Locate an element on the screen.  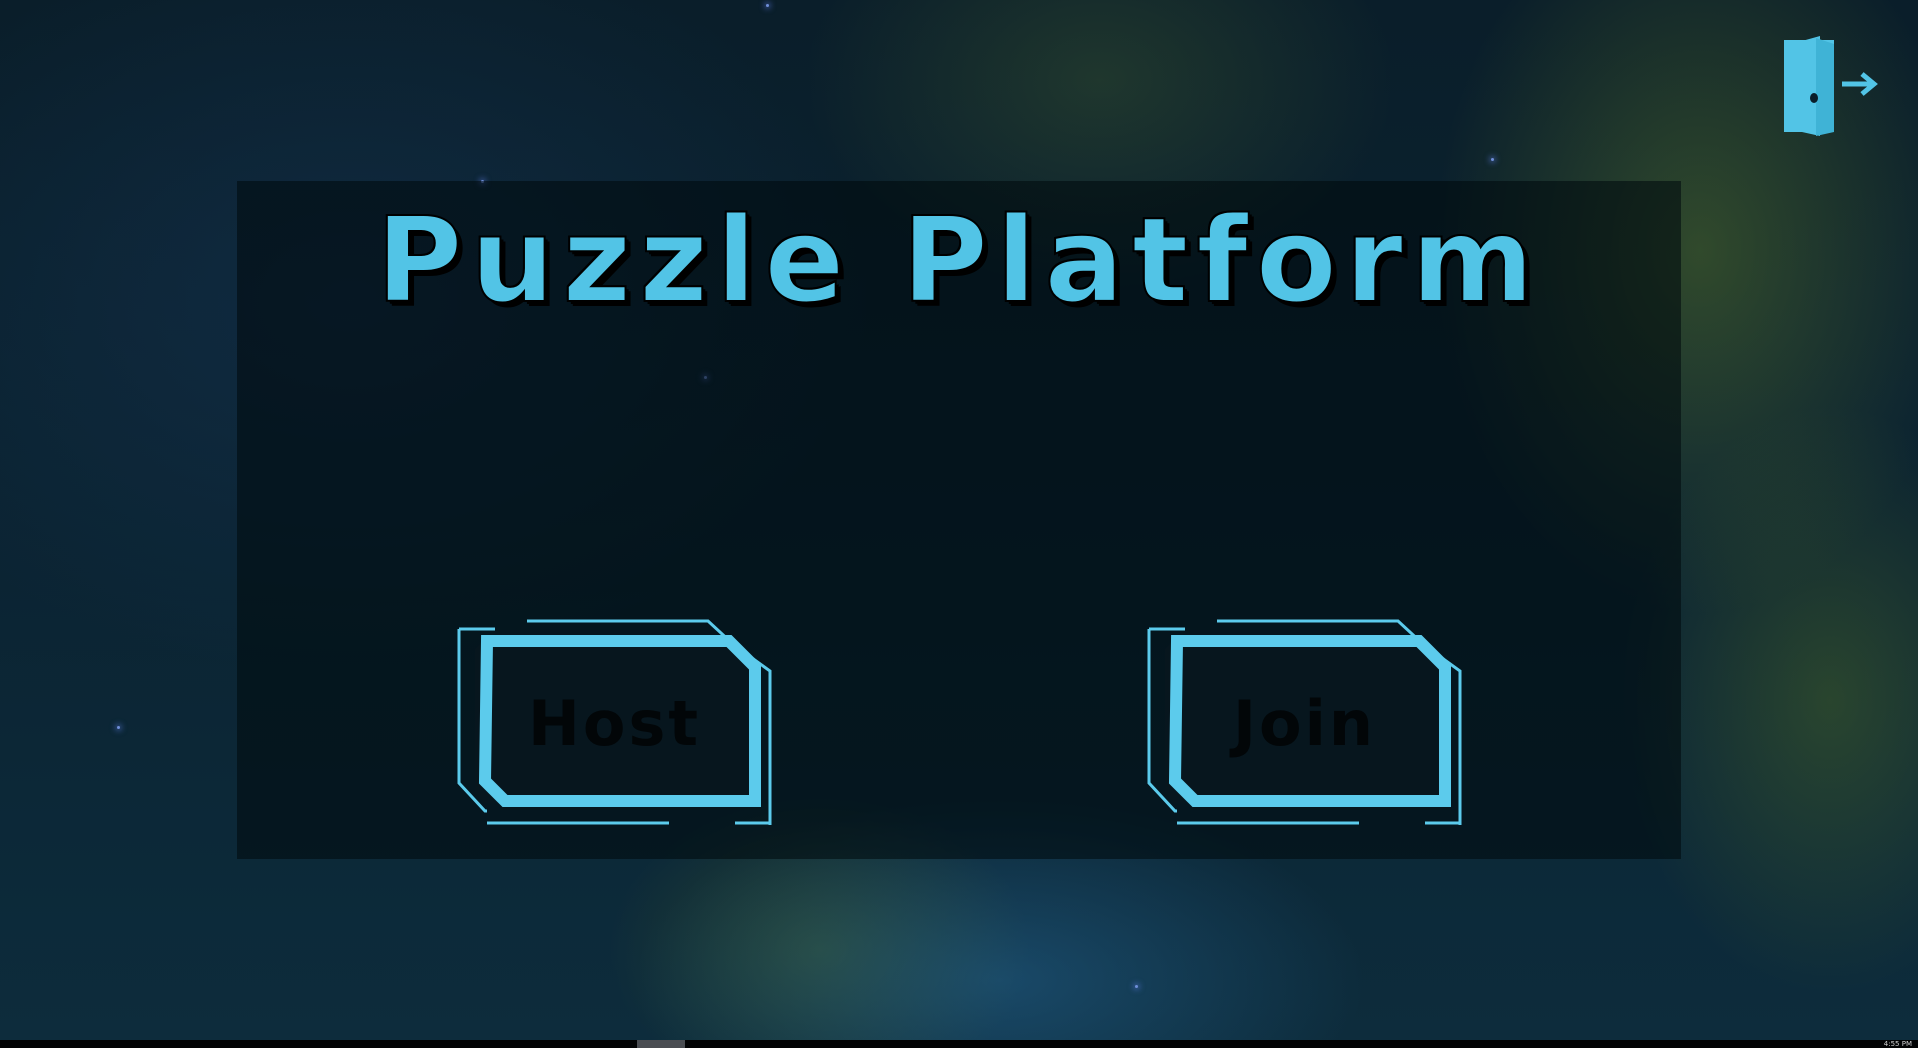
exit-door-icon is located at coordinates (1831, 86).